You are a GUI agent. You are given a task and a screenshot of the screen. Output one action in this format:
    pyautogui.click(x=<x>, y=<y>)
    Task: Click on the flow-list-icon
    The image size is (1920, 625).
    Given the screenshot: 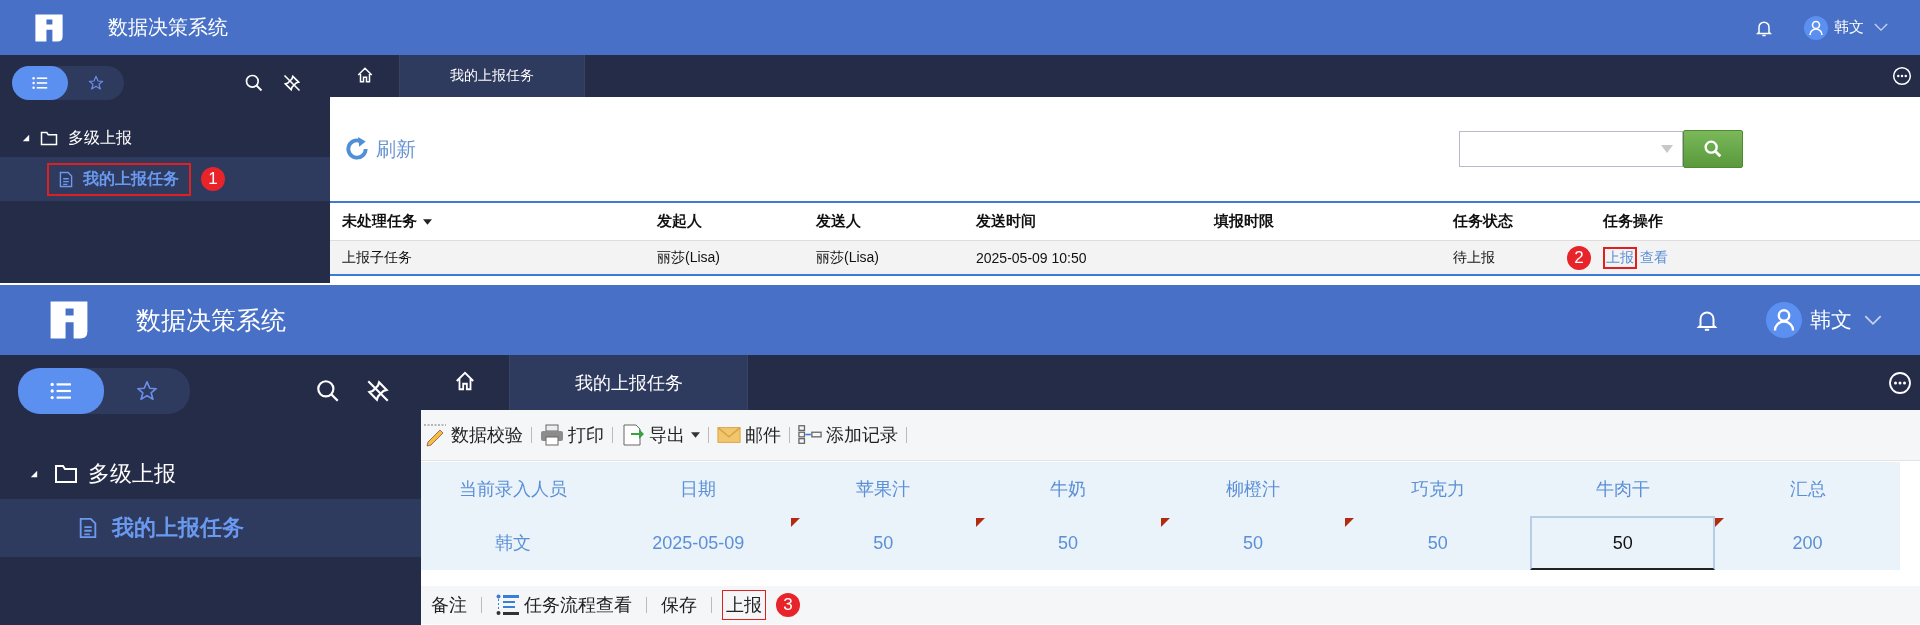 What is the action you would take?
    pyautogui.click(x=508, y=605)
    